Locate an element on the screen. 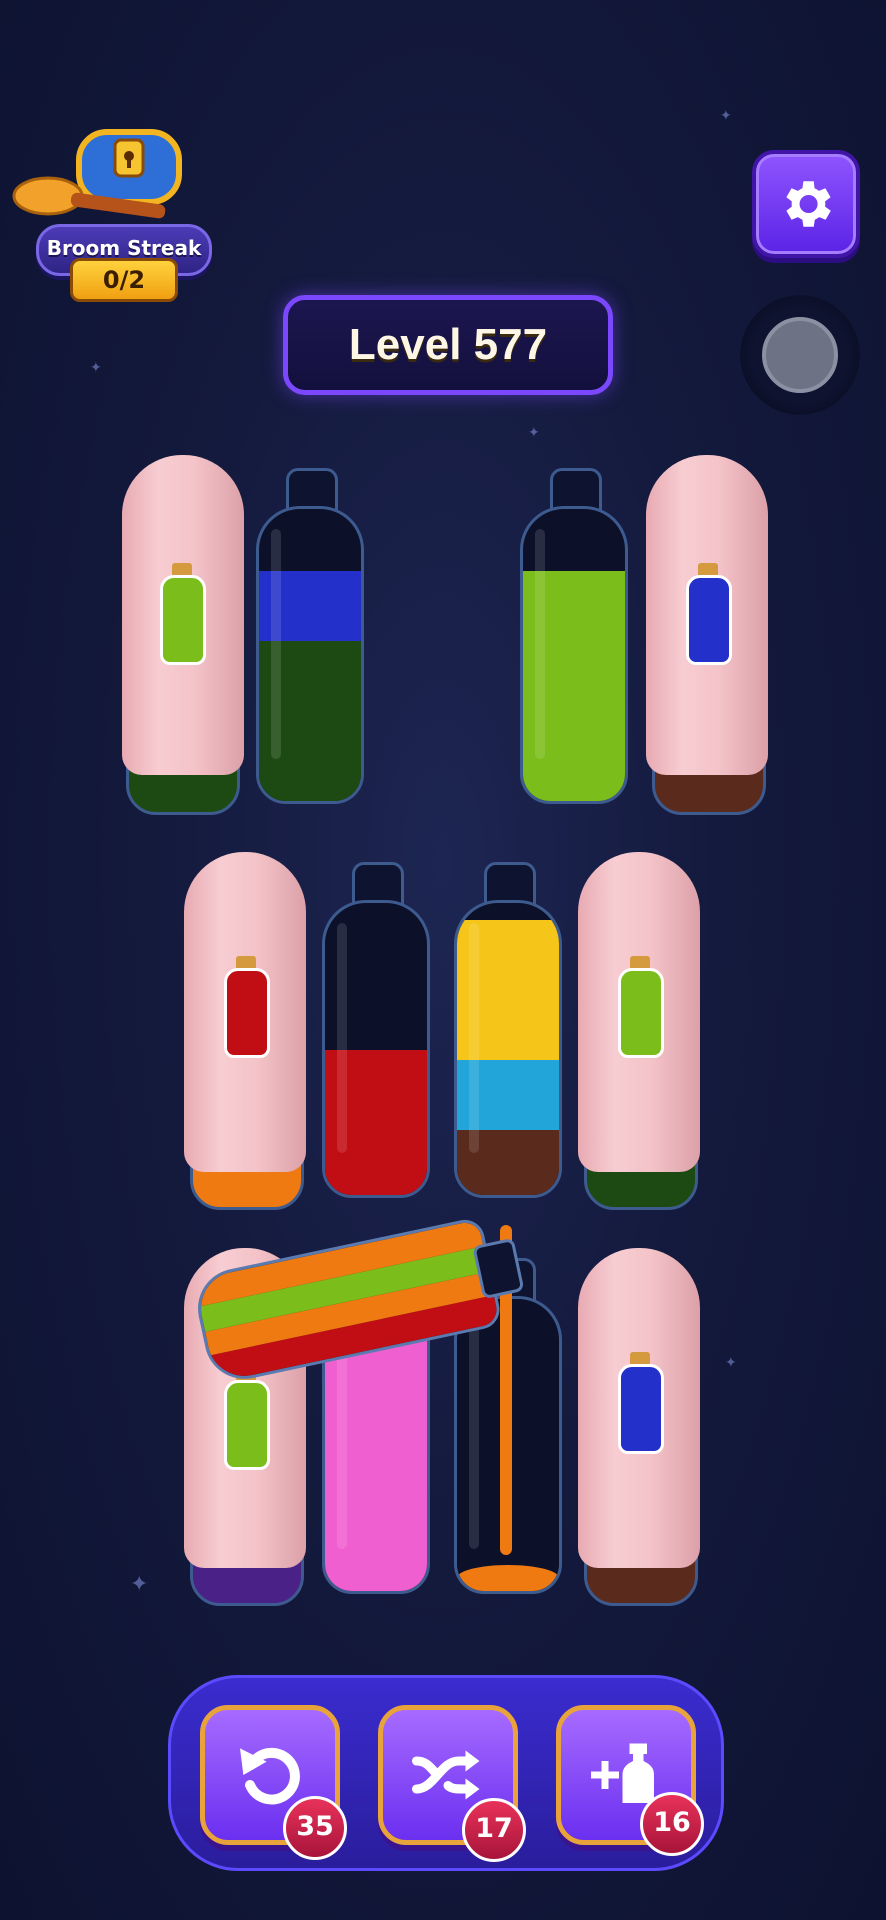 Image resolution: width=886 pixels, height=1920 pixels. assistive-touch-inner is located at coordinates (800, 355).